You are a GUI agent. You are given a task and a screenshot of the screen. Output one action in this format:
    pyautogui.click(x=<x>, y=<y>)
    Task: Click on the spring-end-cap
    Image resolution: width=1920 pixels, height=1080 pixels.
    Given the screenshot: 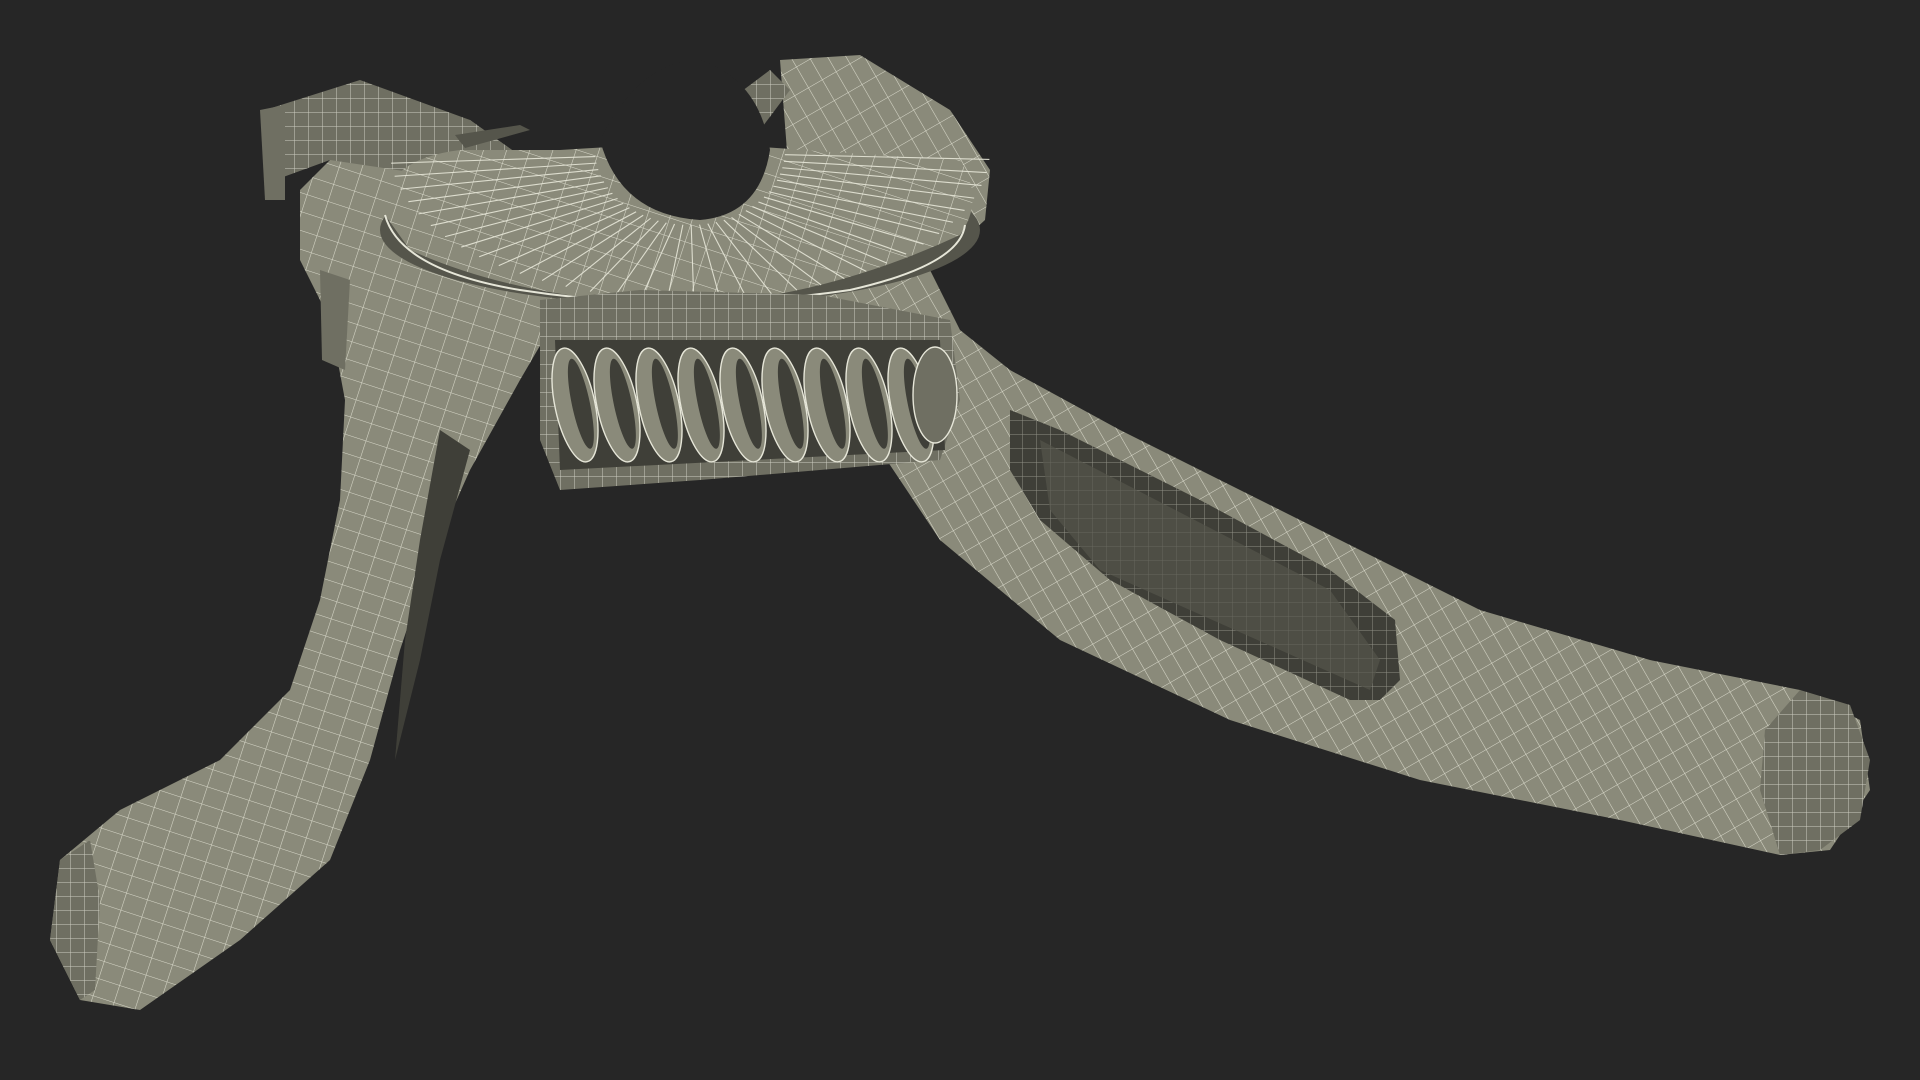 What is the action you would take?
    pyautogui.click(x=935, y=395)
    